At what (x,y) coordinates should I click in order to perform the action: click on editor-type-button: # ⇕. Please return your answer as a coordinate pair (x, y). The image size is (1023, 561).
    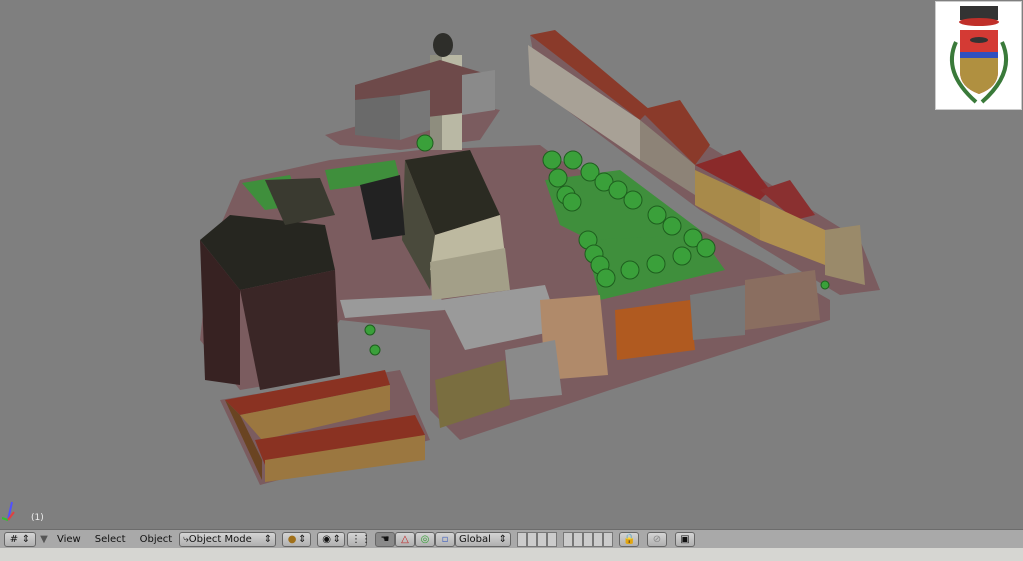
    Looking at the image, I should click on (20, 539).